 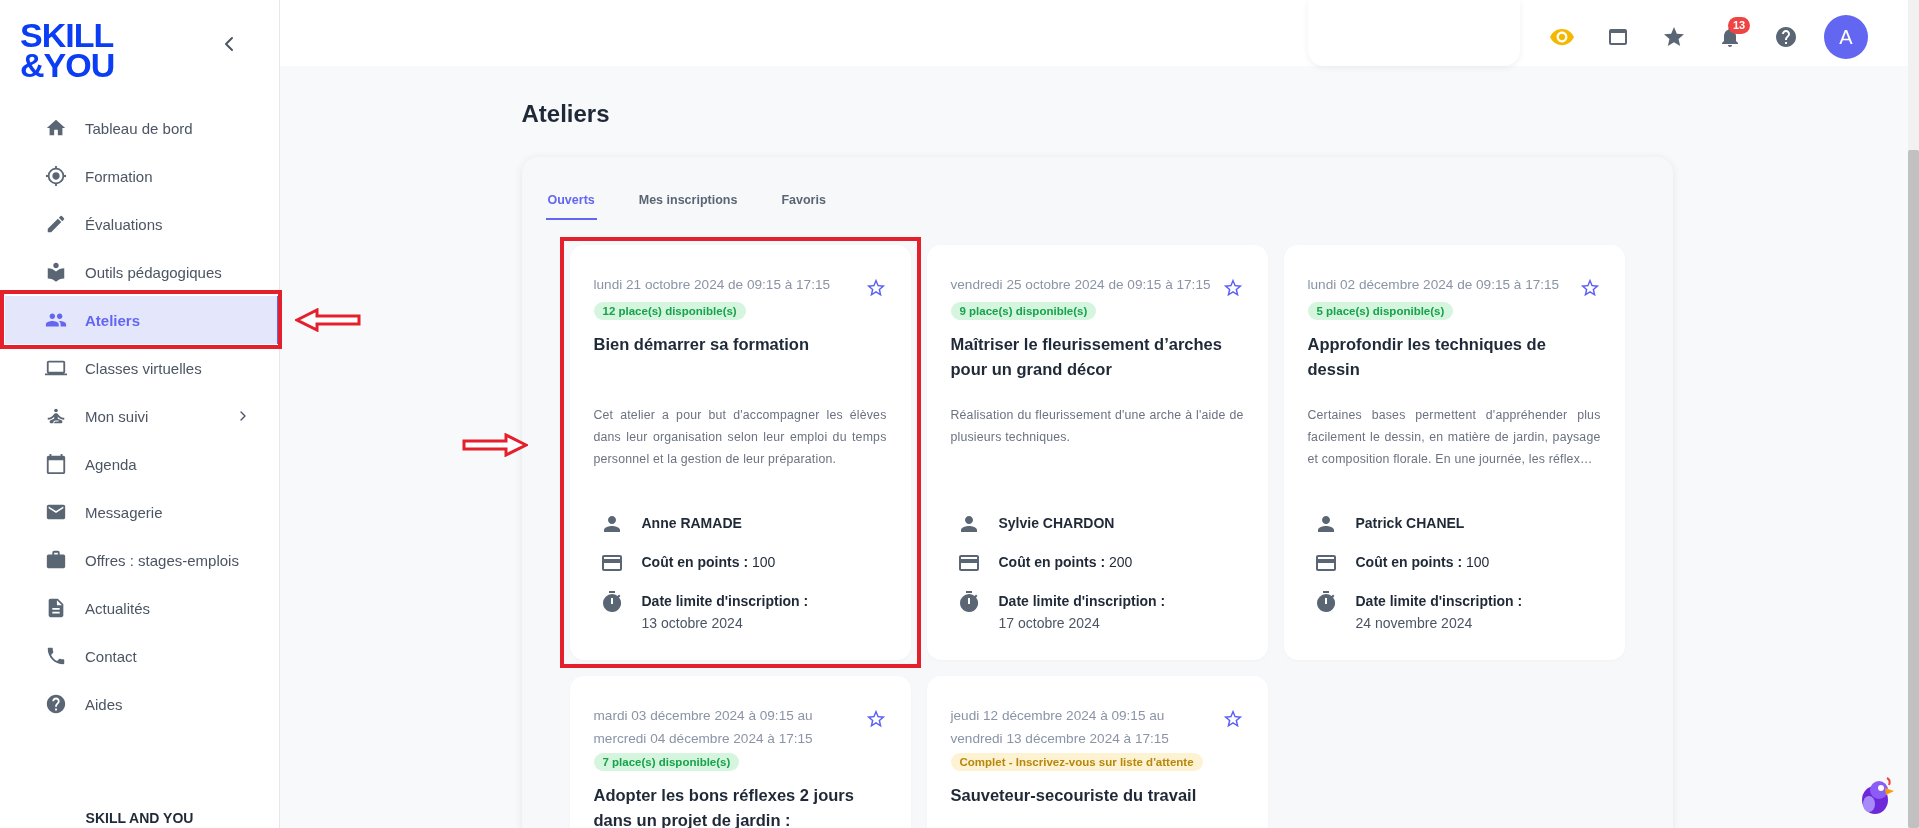 I want to click on sidebar-item: Formation, so click(x=142, y=176).